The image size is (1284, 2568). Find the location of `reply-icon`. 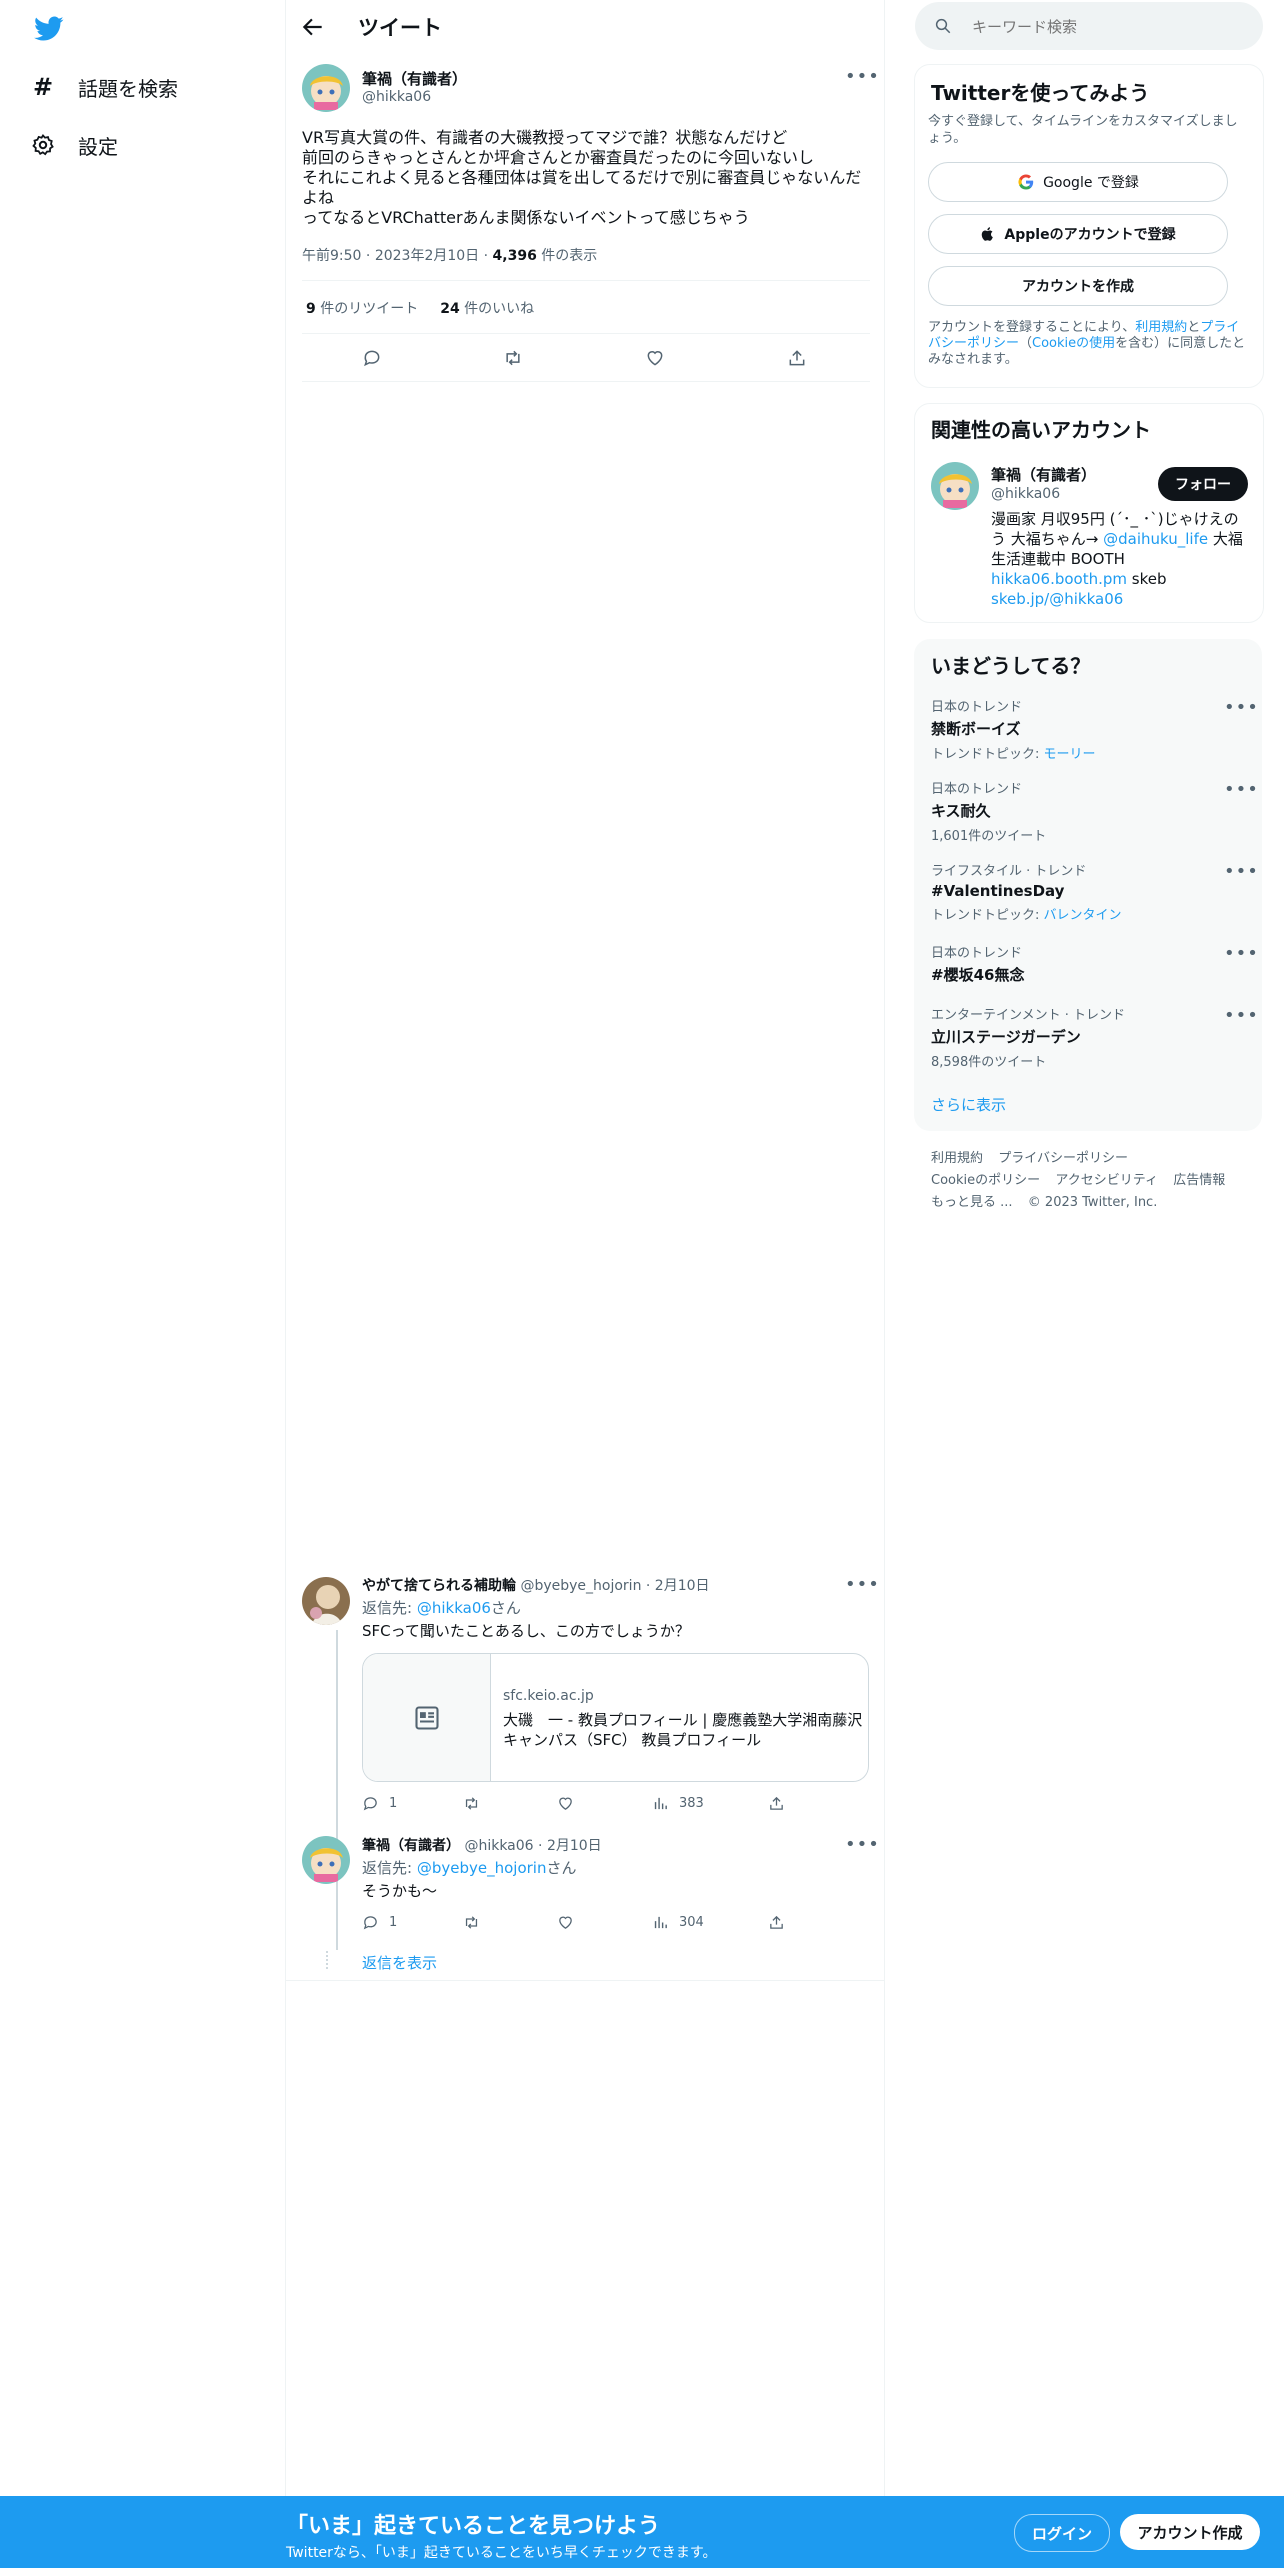

reply-icon is located at coordinates (372, 358).